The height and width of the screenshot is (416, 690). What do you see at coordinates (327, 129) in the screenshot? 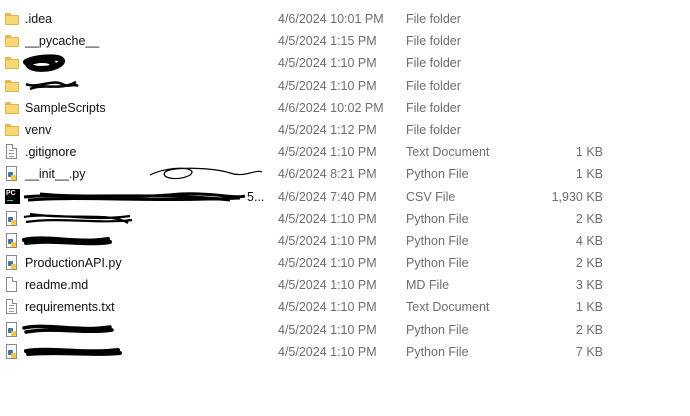
I see `file-date-modified: 4/5/2024 1:12 PM` at bounding box center [327, 129].